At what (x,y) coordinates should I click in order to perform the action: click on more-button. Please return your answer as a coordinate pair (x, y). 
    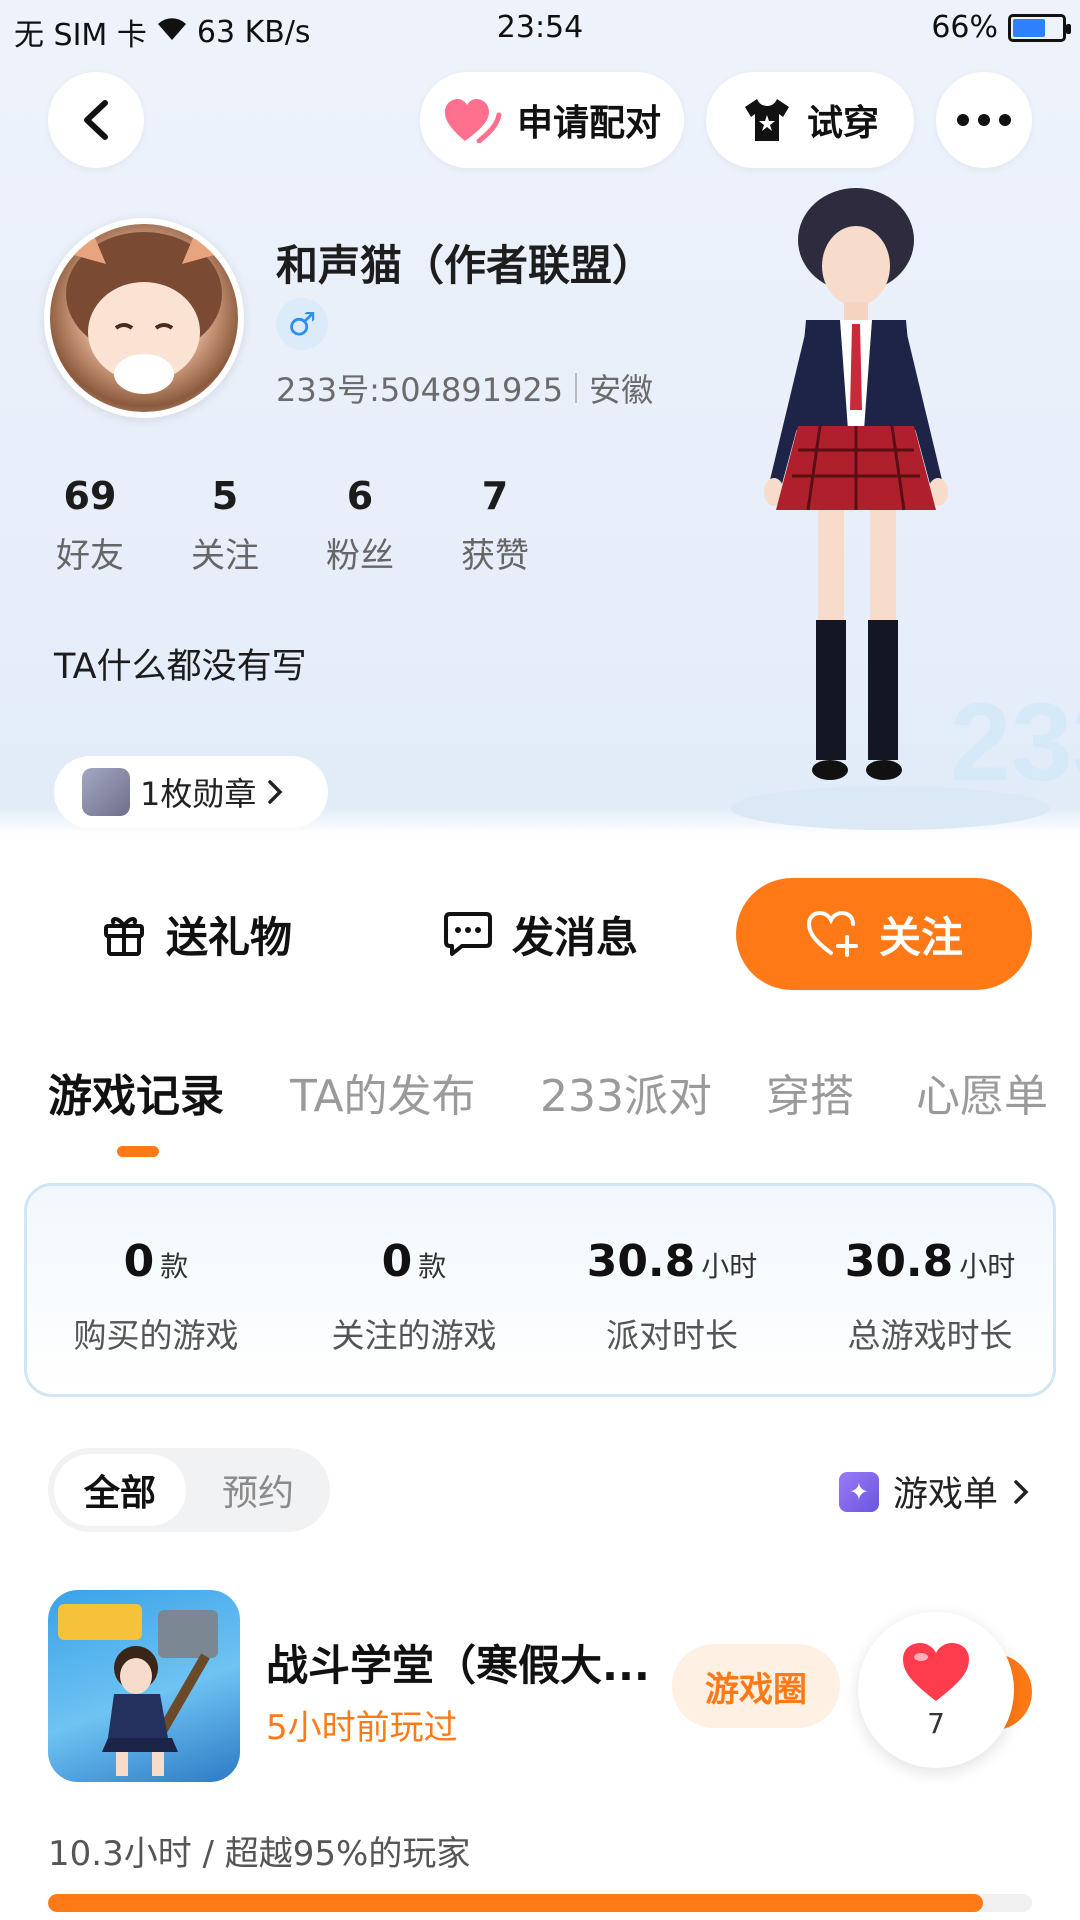
    Looking at the image, I should click on (984, 120).